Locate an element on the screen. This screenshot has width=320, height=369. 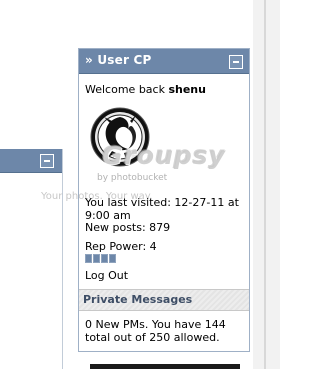
new-posts-link: New posts: 879 is located at coordinates (127, 227).